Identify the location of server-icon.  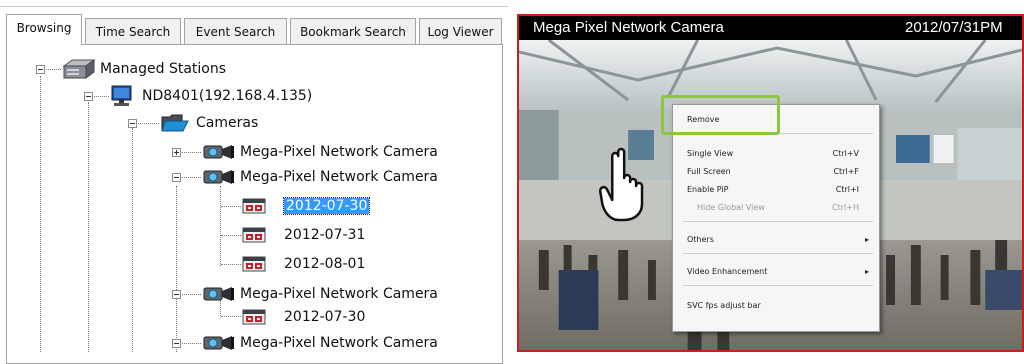
(79, 69).